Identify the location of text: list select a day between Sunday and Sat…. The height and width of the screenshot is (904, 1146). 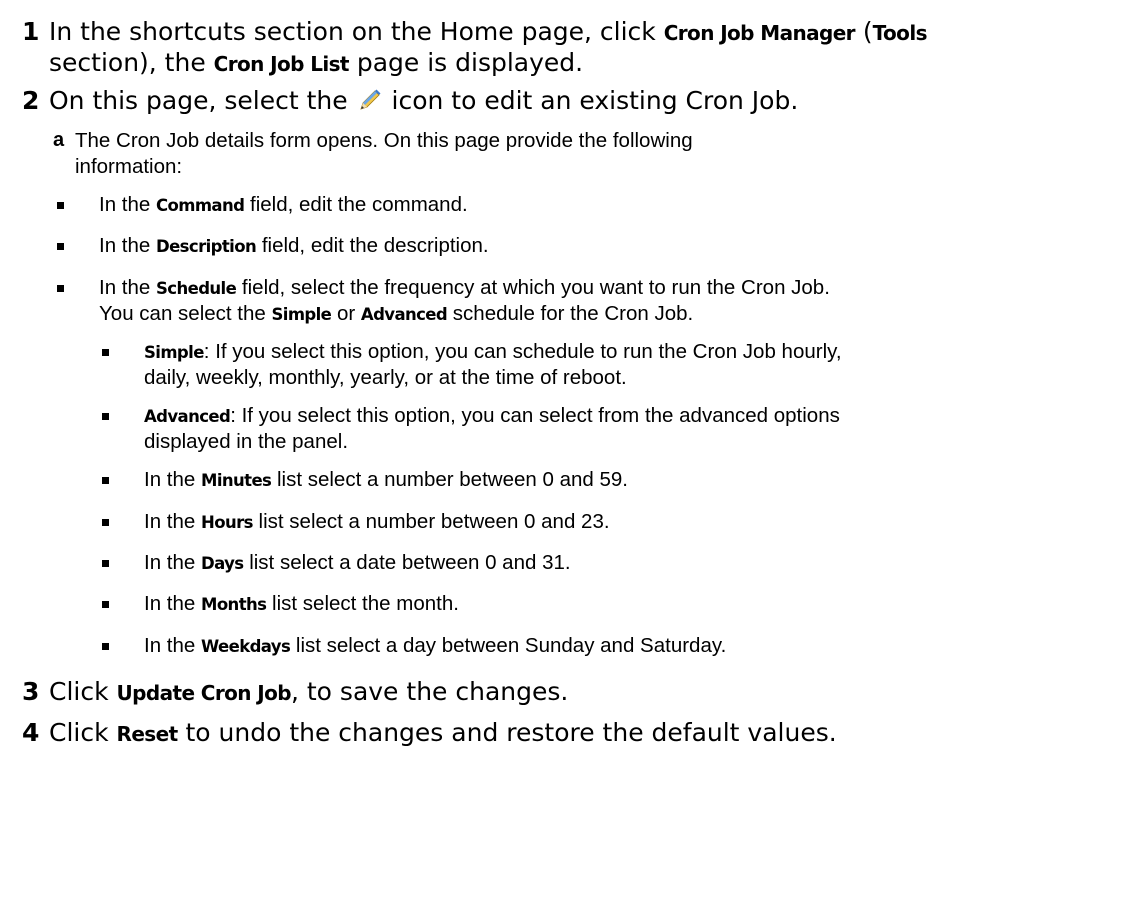
(508, 645).